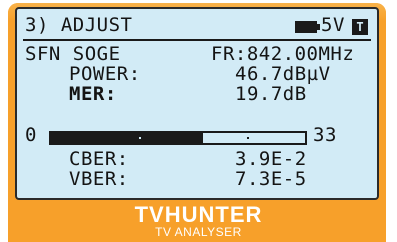 The height and width of the screenshot is (242, 397). Describe the element at coordinates (360, 27) in the screenshot. I see `mode-badge: T` at that location.